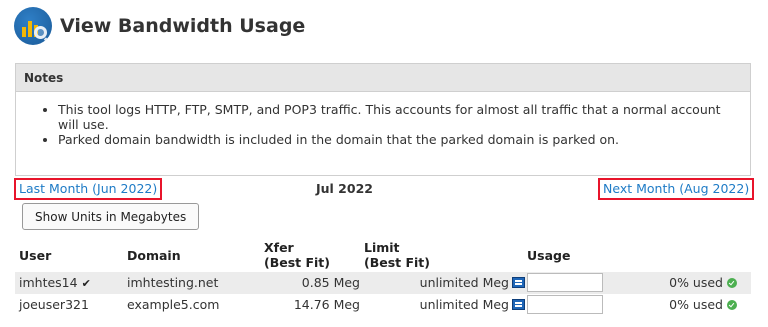 This screenshot has height=327, width=768. I want to click on column-header-user: User, so click(35, 255).